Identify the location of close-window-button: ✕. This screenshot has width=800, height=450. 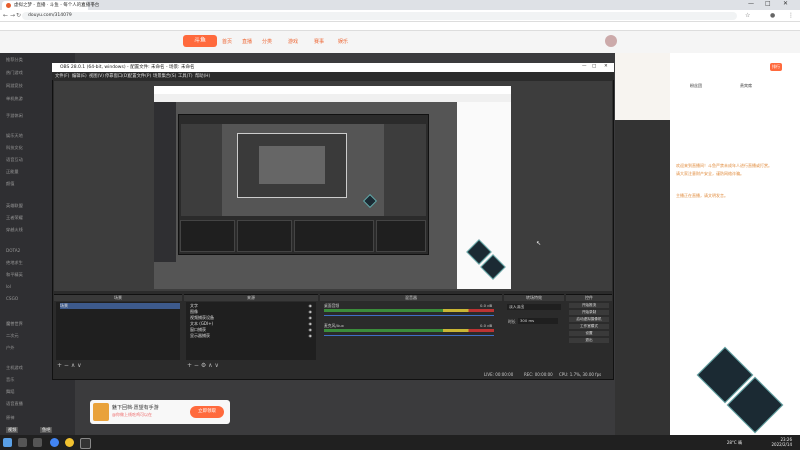
(785, 3).